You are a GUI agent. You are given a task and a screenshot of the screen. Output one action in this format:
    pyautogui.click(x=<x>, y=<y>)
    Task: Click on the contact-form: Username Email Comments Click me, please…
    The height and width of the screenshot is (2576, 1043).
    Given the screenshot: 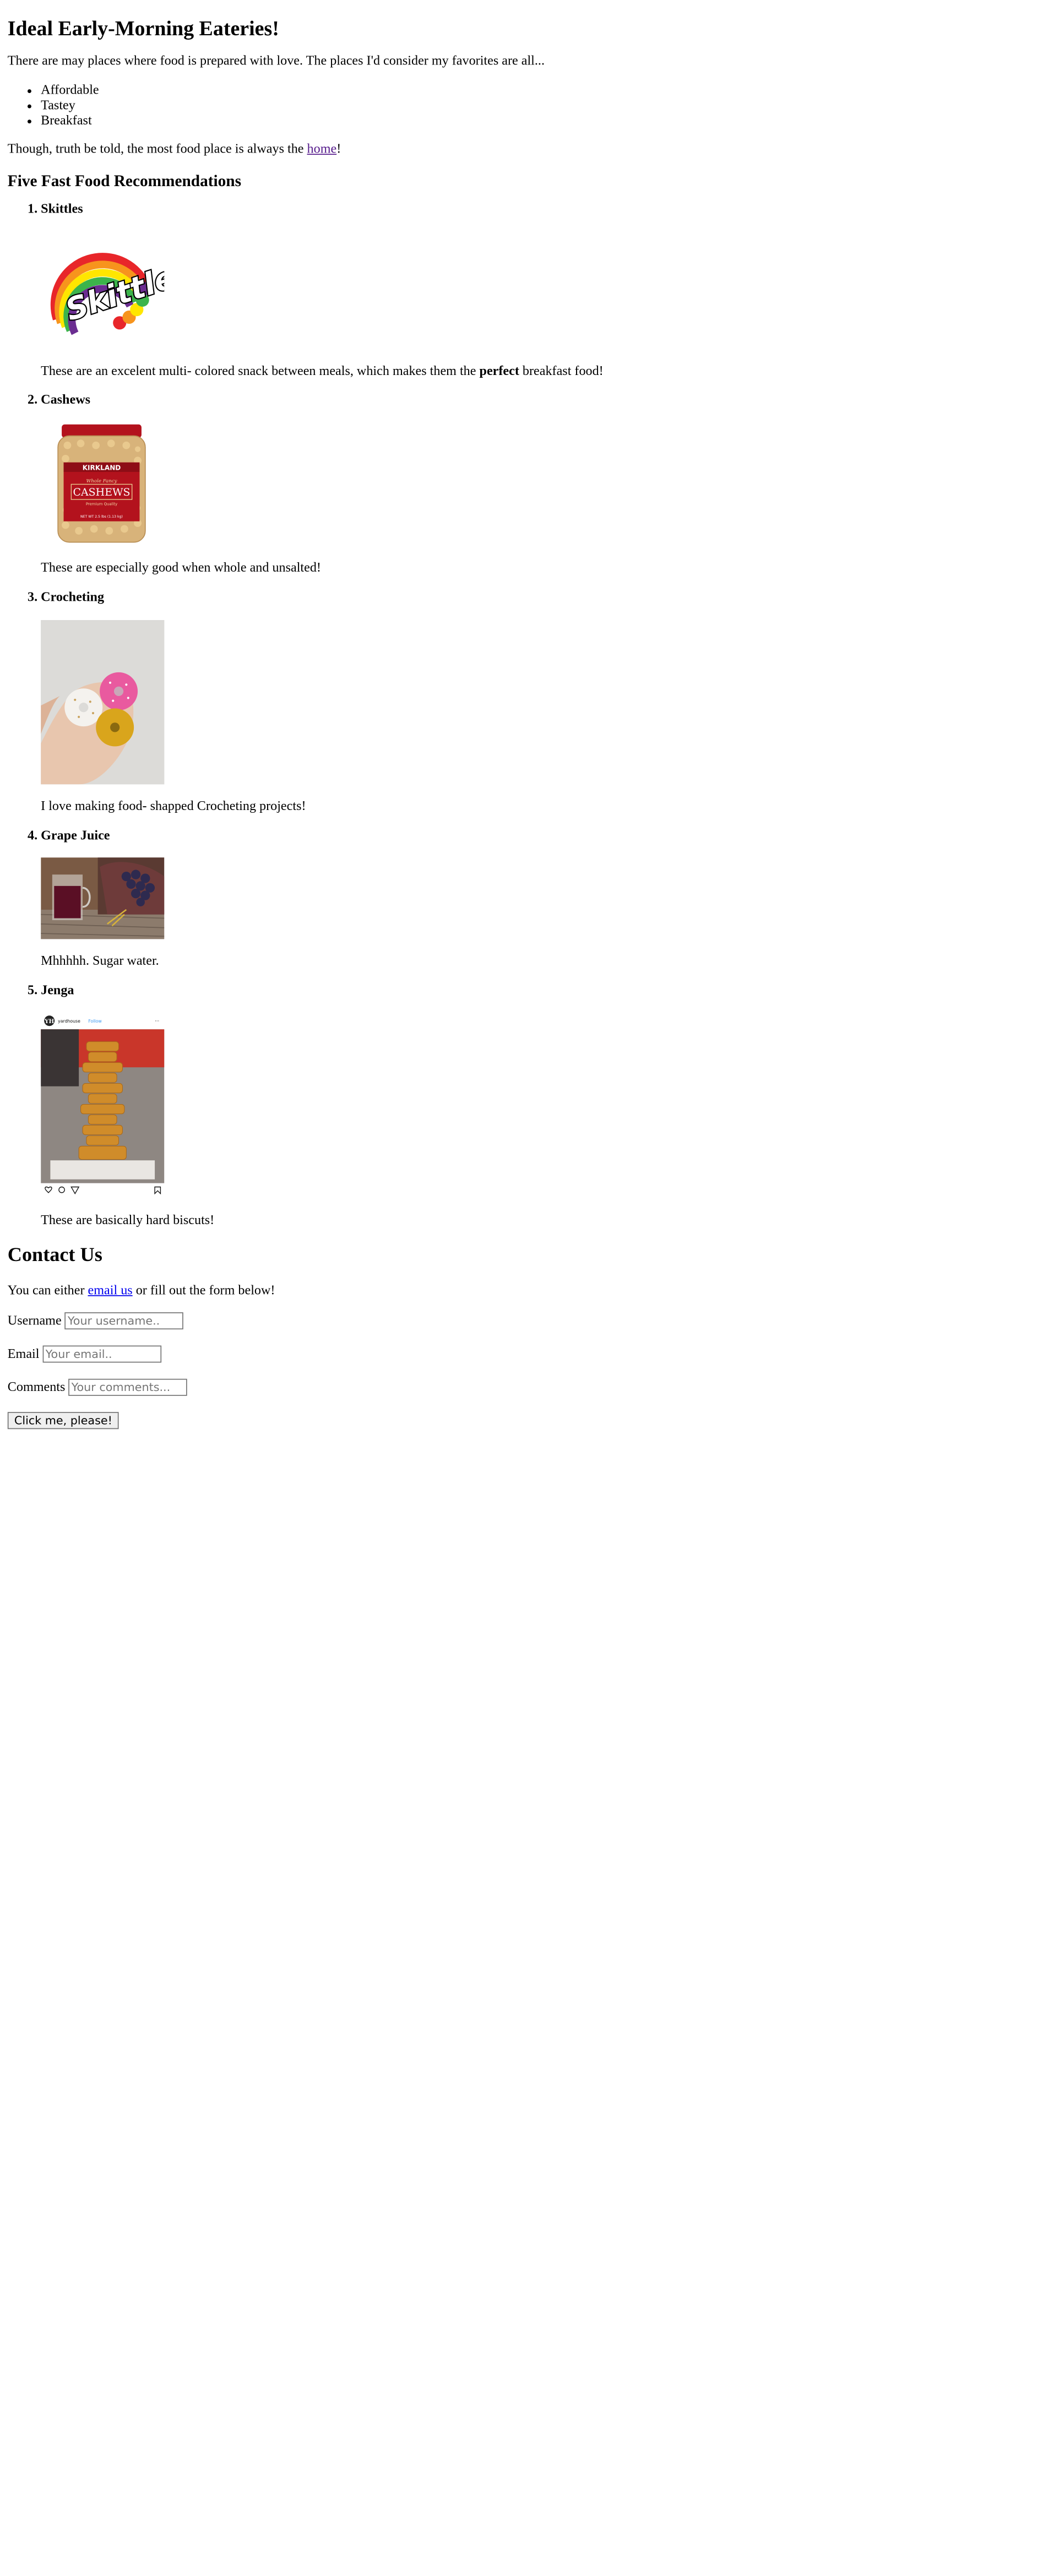 What is the action you would take?
    pyautogui.click(x=525, y=1371)
    